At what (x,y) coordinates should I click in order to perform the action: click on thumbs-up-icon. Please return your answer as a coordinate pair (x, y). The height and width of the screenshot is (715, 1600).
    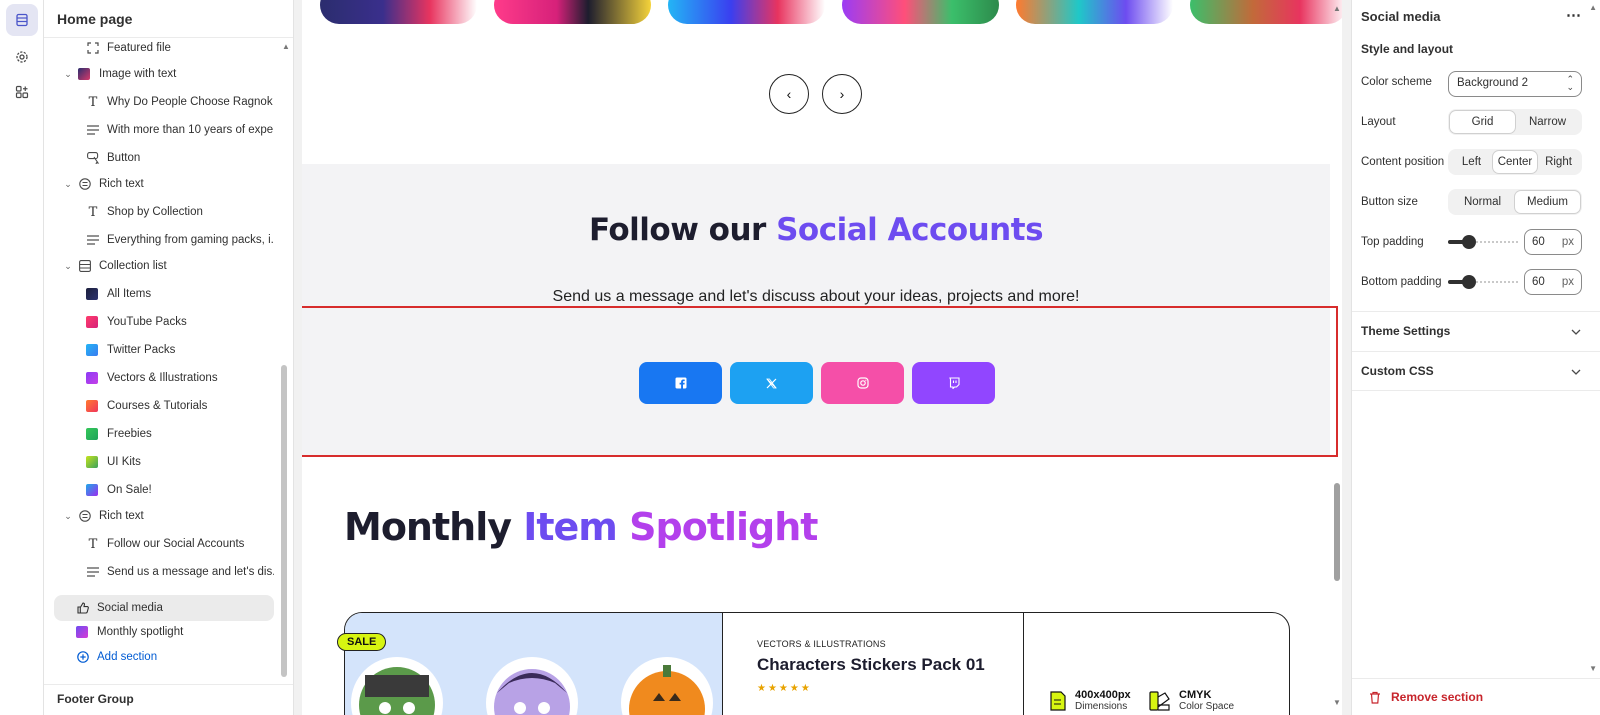
    Looking at the image, I should click on (83, 608).